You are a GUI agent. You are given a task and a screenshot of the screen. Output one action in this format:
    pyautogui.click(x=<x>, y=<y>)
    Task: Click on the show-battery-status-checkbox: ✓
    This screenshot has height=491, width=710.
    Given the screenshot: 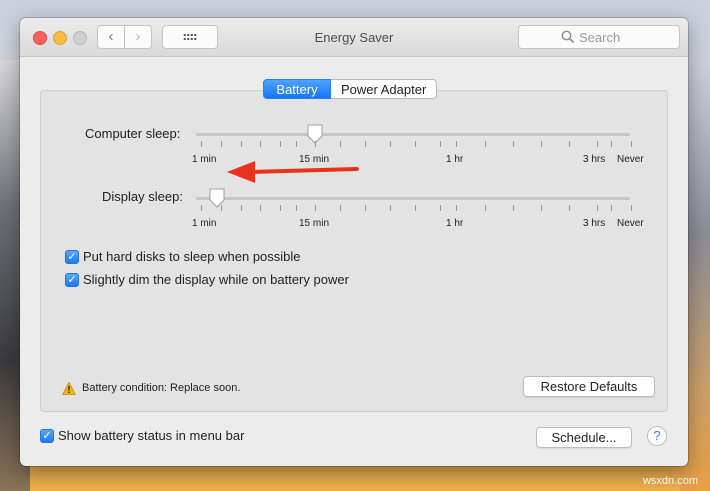 What is the action you would take?
    pyautogui.click(x=47, y=436)
    